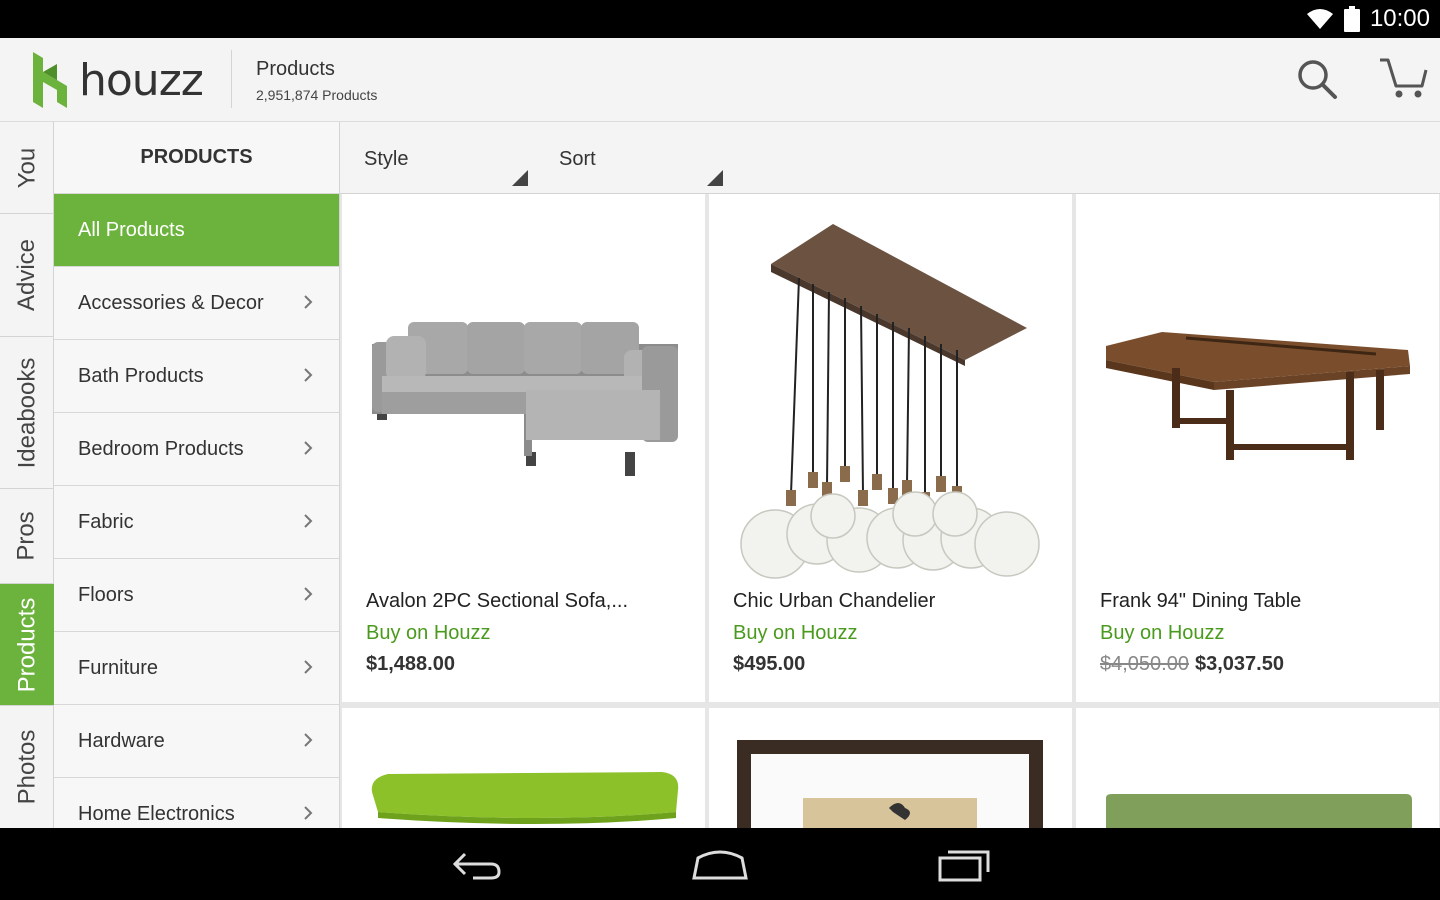  I want to click on category-label: Fabric, so click(106, 521).